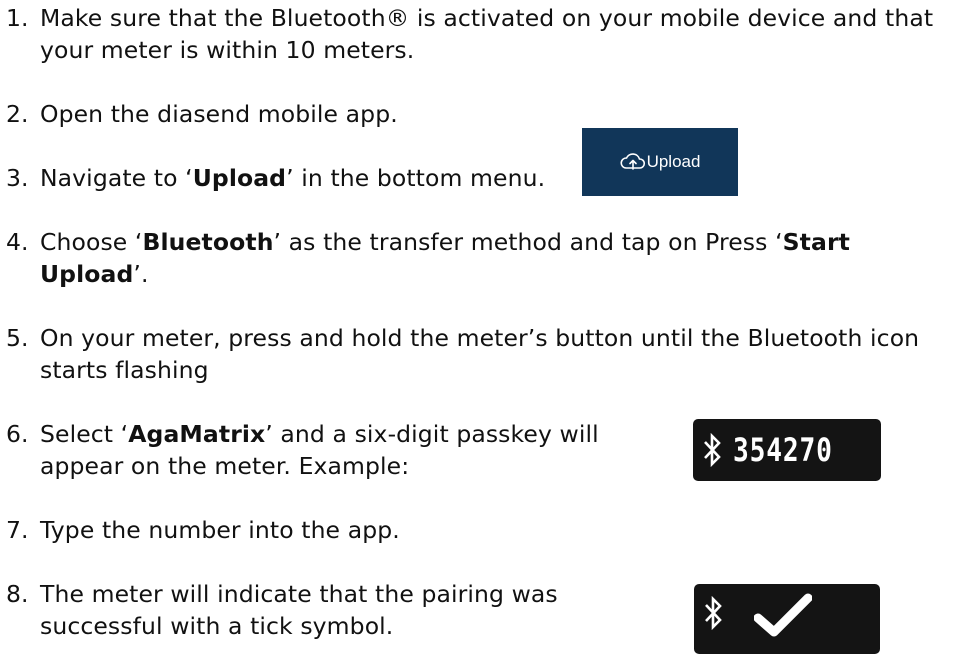  What do you see at coordinates (783, 615) in the screenshot?
I see `checkmark-icon` at bounding box center [783, 615].